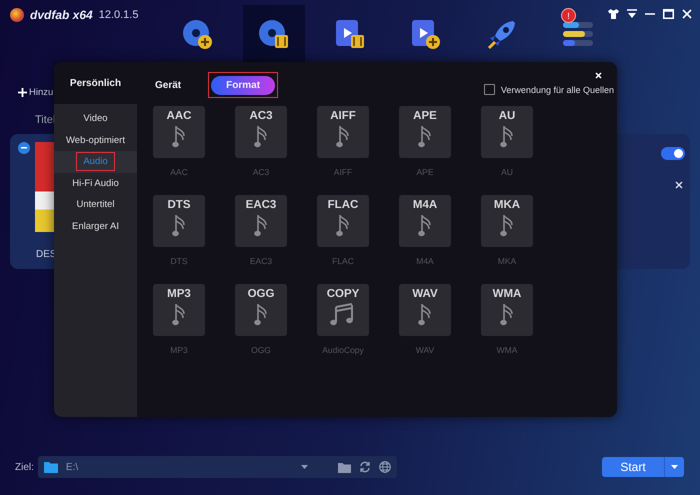 Image resolution: width=700 pixels, height=495 pixels. I want to click on format-tile: OGG, so click(261, 310).